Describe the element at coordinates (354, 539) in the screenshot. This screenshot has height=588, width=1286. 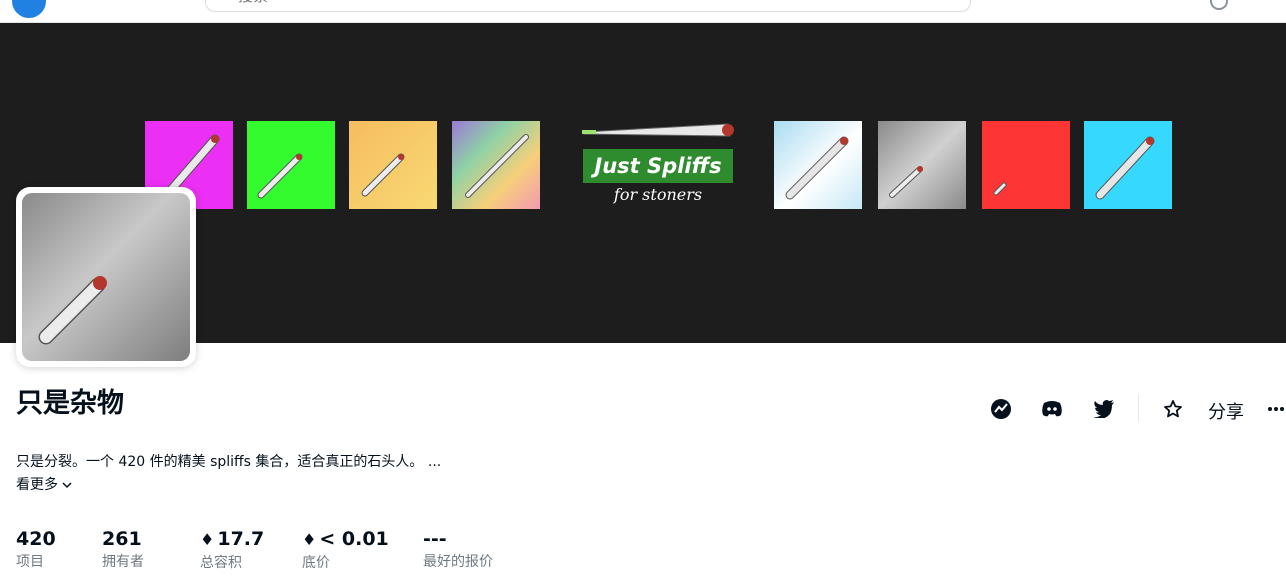
I see `stat-value: < 0.01` at that location.